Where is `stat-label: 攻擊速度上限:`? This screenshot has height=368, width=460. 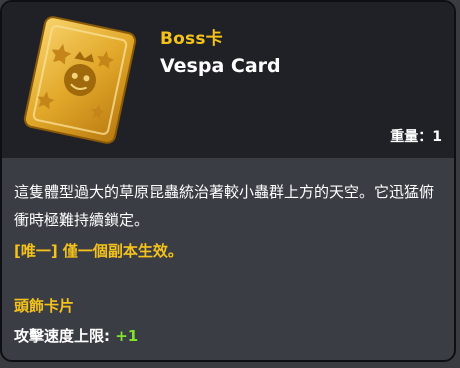 stat-label: 攻擊速度上限: is located at coordinates (65, 336).